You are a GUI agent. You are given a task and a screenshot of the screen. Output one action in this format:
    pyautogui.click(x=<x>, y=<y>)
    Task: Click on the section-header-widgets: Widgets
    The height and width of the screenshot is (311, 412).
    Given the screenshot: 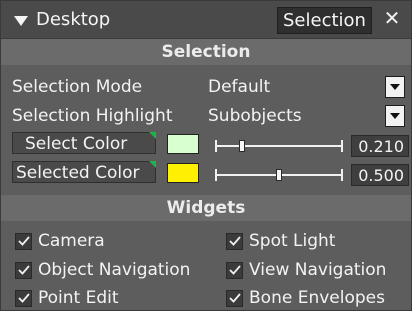 What is the action you would take?
    pyautogui.click(x=206, y=208)
    